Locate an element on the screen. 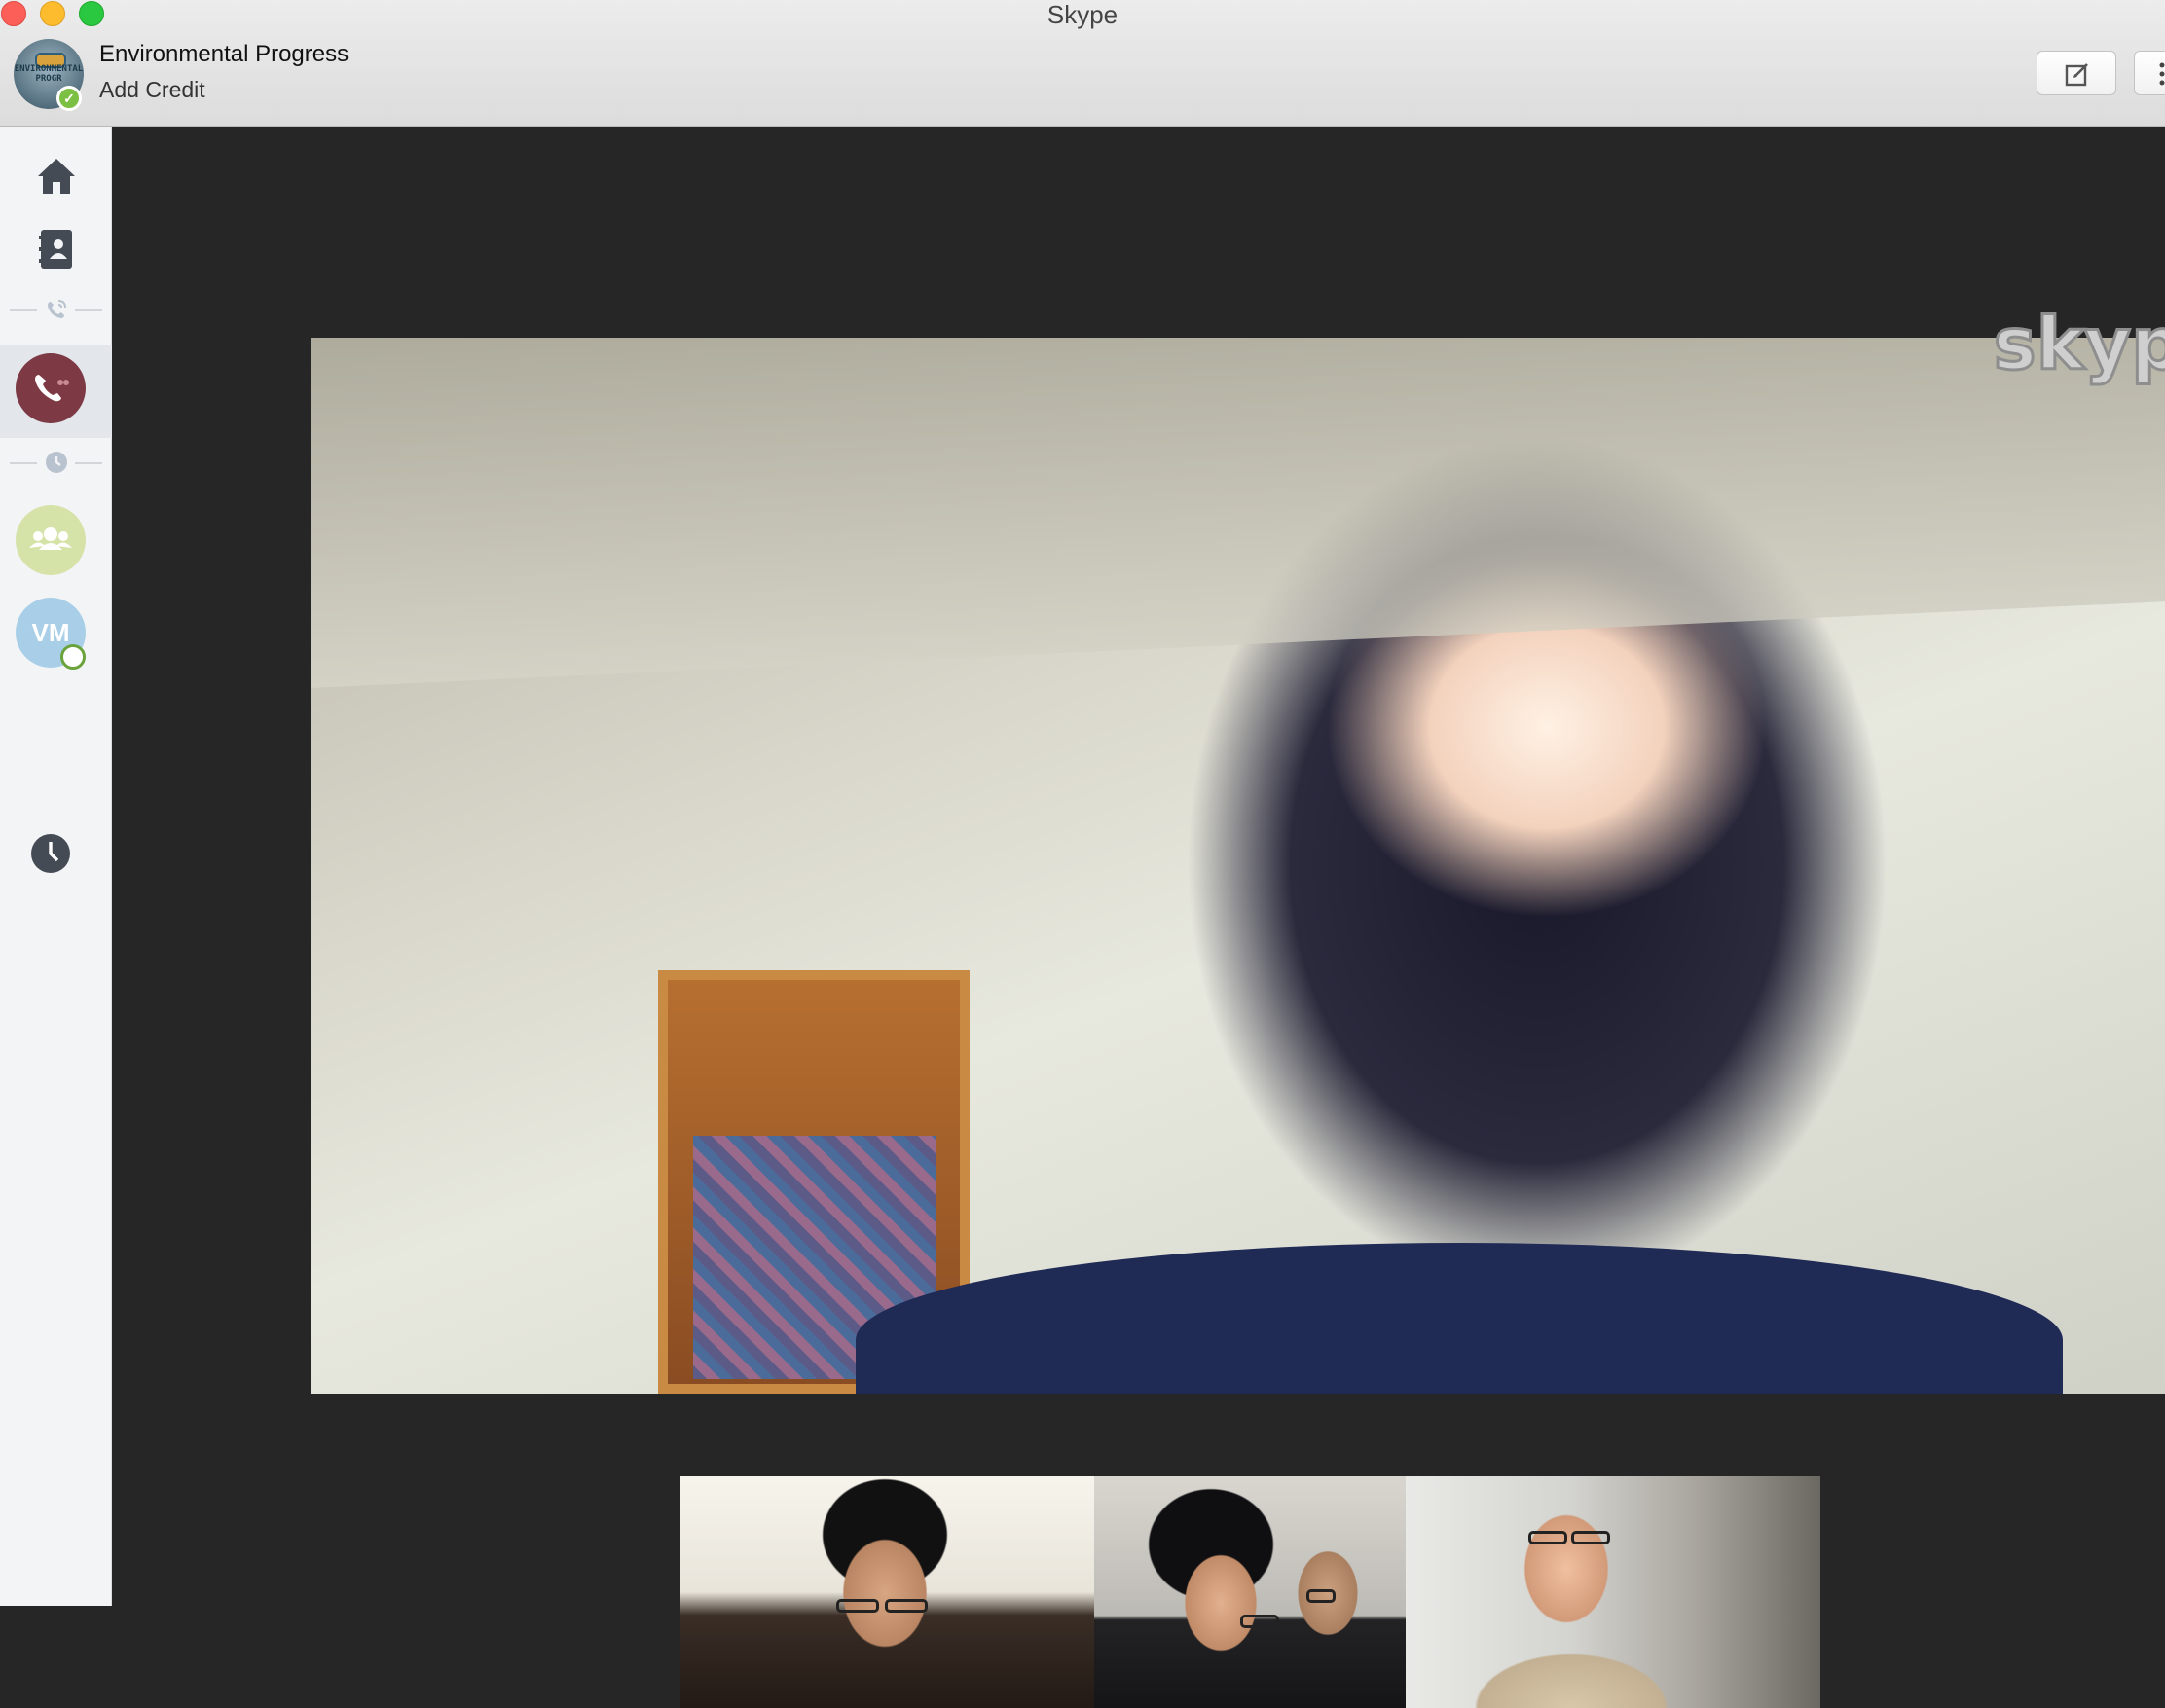 The image size is (2165, 1708). online-check-icon: ✓ is located at coordinates (69, 98).